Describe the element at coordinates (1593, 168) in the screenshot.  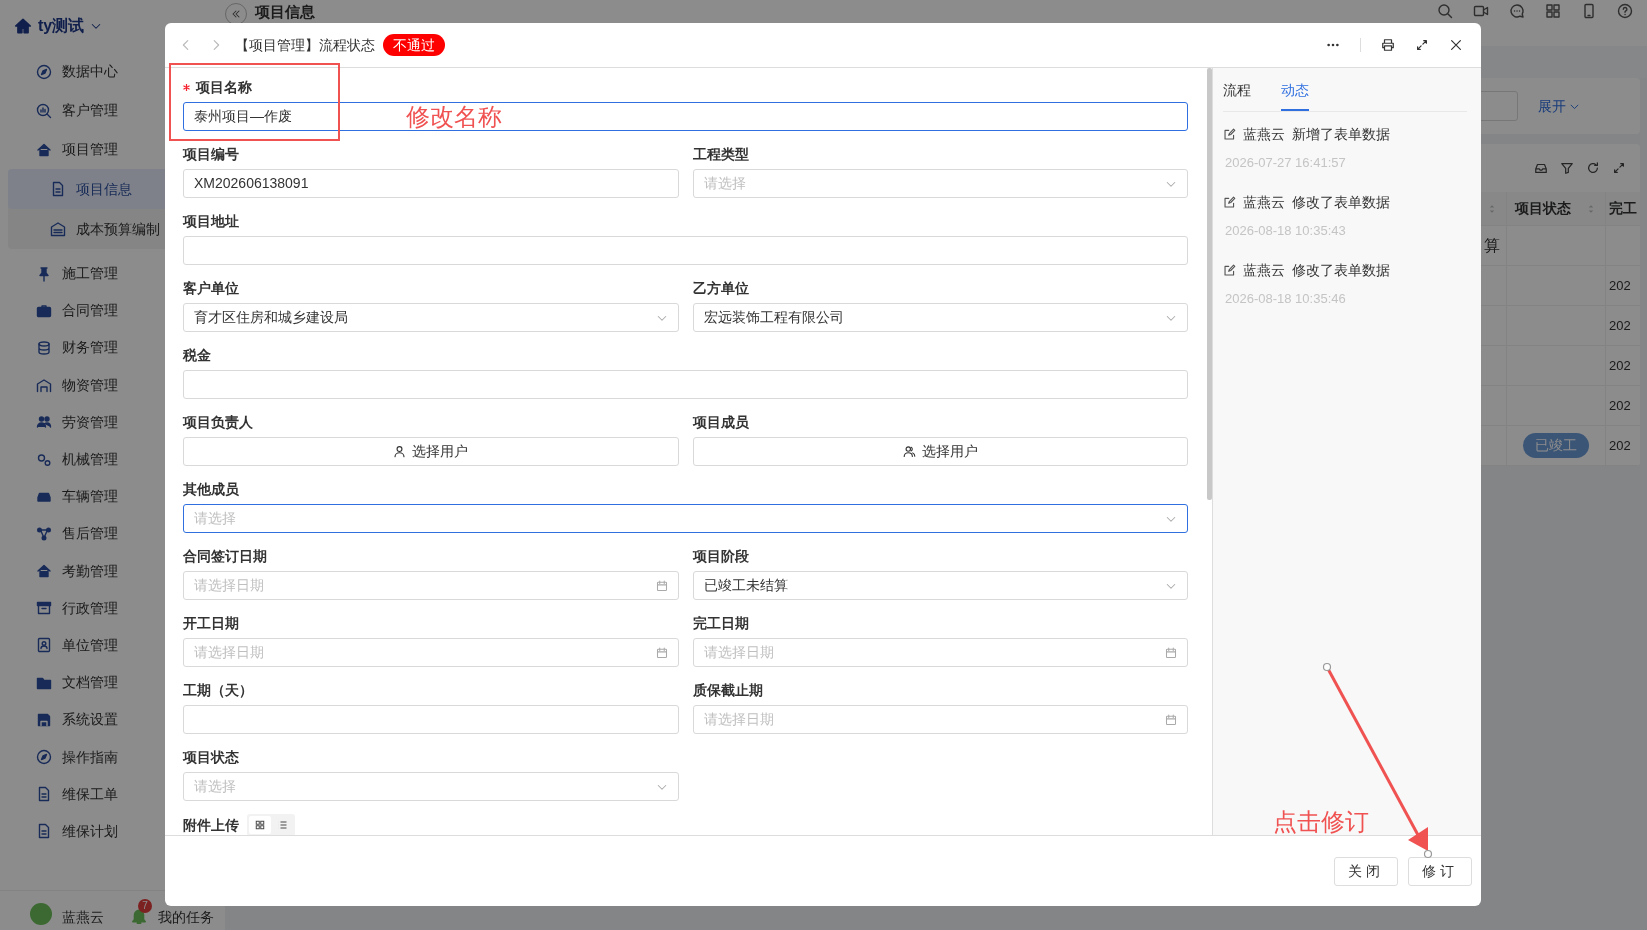
I see `refresh-icon` at that location.